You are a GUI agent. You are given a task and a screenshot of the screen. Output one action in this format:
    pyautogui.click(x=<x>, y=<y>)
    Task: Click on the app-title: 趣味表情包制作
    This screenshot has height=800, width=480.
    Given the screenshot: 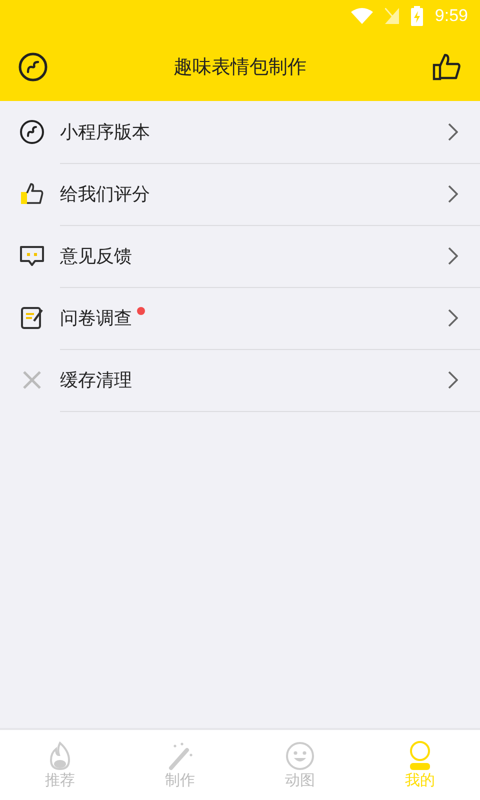 What is the action you would take?
    pyautogui.click(x=240, y=67)
    